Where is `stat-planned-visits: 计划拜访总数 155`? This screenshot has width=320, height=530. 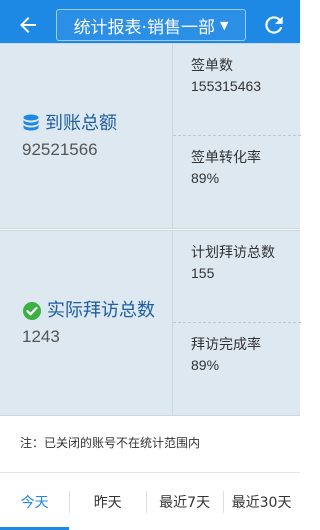 stat-planned-visits: 计划拜访总数 155 is located at coordinates (237, 277).